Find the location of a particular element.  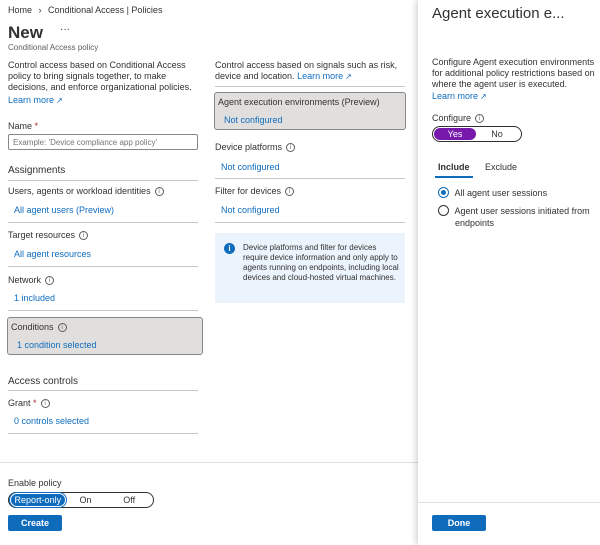

enable-policy-label: Enable policy is located at coordinates (35, 483).